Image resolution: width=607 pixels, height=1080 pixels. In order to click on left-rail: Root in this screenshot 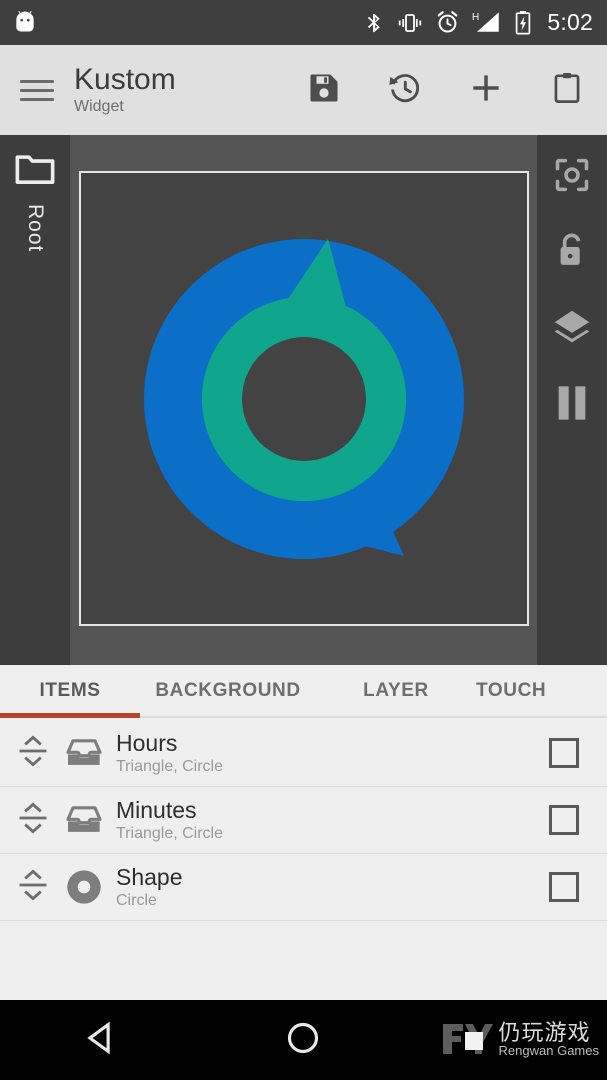, I will do `click(35, 400)`.